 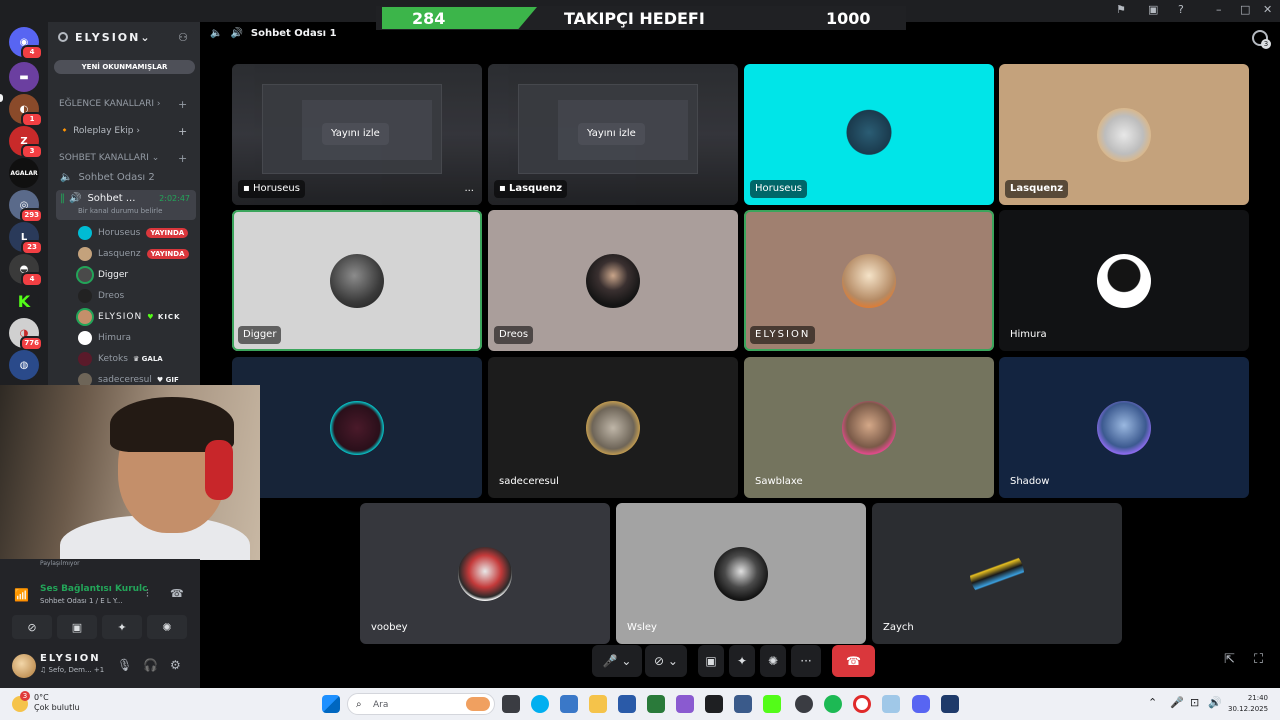 What do you see at coordinates (869, 427) in the screenshot?
I see `user-tile: Sawblaxe` at bounding box center [869, 427].